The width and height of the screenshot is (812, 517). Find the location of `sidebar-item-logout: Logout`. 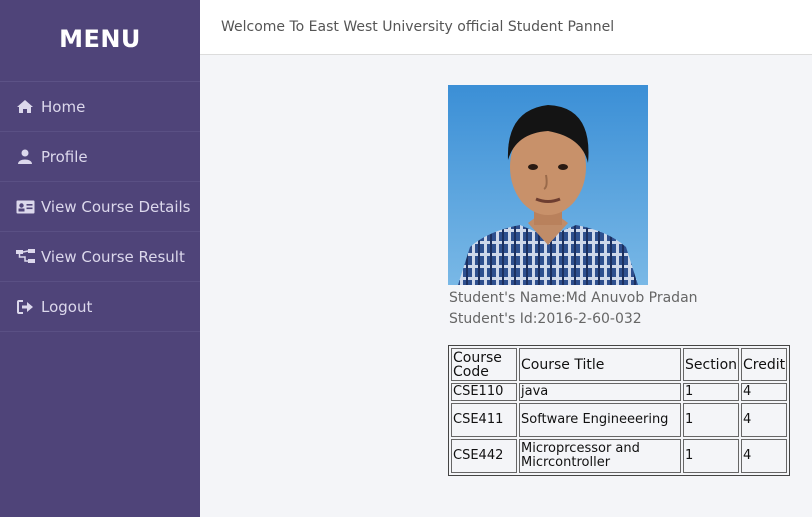

sidebar-item-logout: Logout is located at coordinates (100, 307).